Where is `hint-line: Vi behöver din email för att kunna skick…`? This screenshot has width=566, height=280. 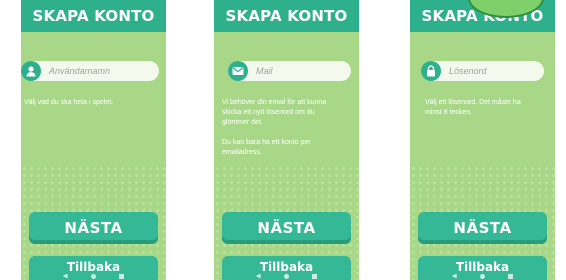 hint-line: Vi behöver din email för att kunna skick… is located at coordinates (274, 112).